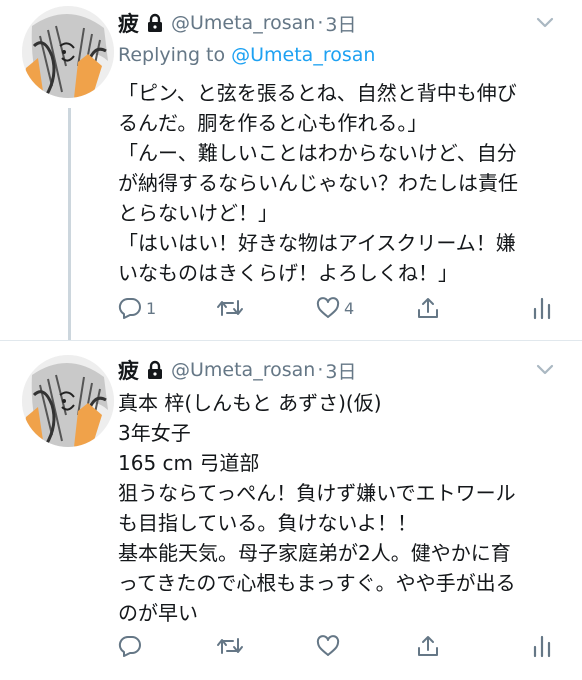 This screenshot has height=680, width=582. Describe the element at coordinates (317, 93) in the screenshot. I see `tweet-text-line: 「ピン、と弦を張るとね、自然と背中も伸び` at that location.